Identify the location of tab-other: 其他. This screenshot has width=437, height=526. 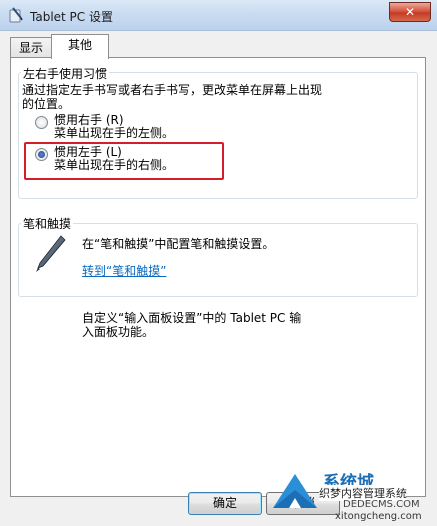
(80, 46).